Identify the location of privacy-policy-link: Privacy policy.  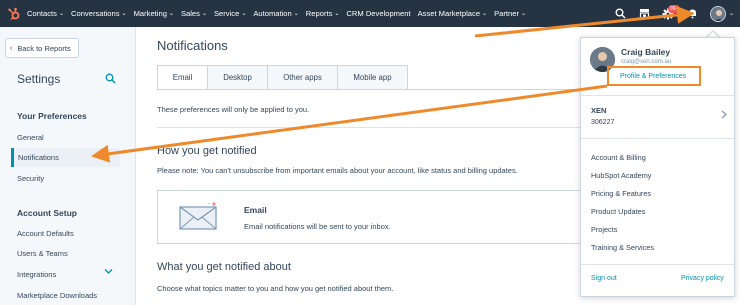
(702, 278).